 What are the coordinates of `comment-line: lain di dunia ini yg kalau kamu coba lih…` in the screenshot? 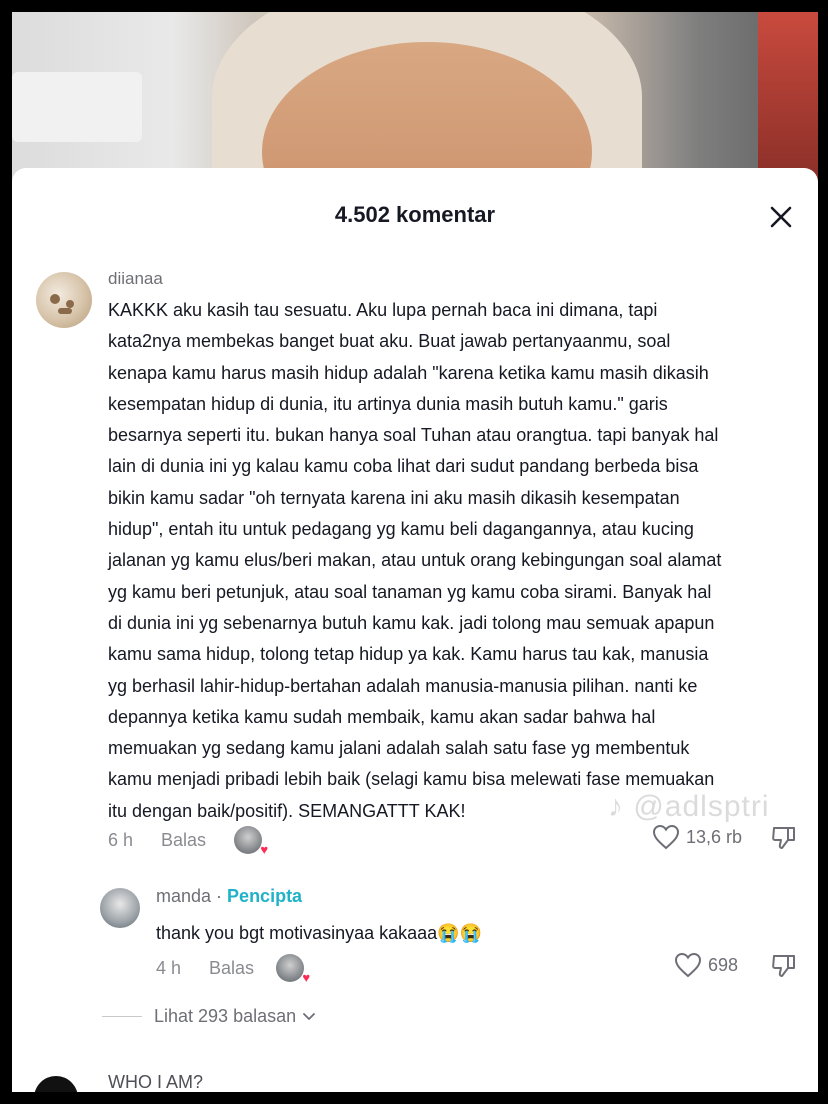 It's located at (403, 466).